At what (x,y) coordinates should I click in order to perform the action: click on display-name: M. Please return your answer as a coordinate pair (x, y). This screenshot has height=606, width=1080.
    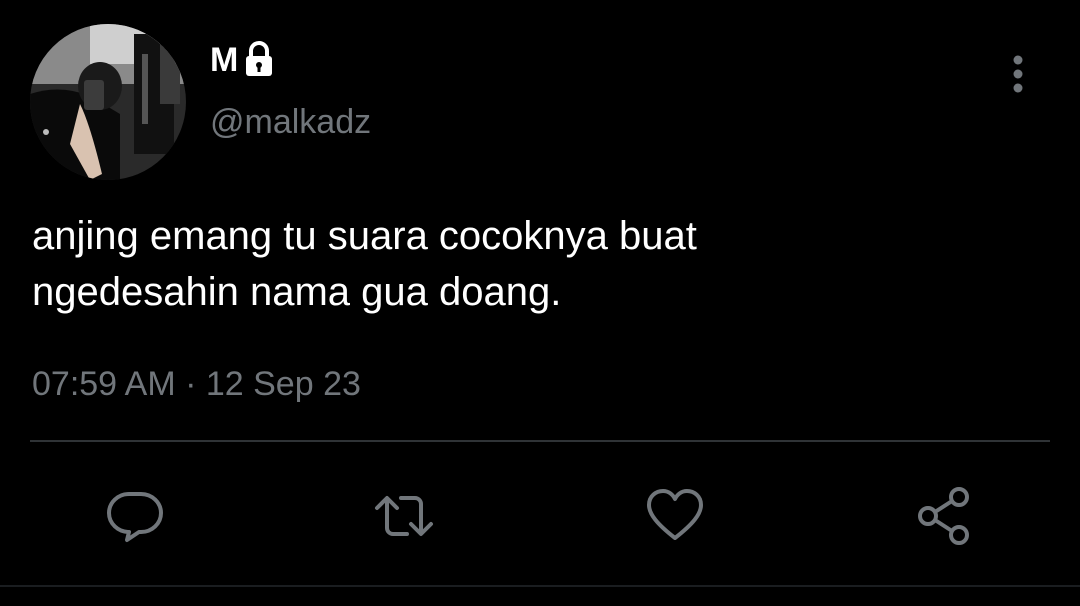
    Looking at the image, I should click on (224, 60).